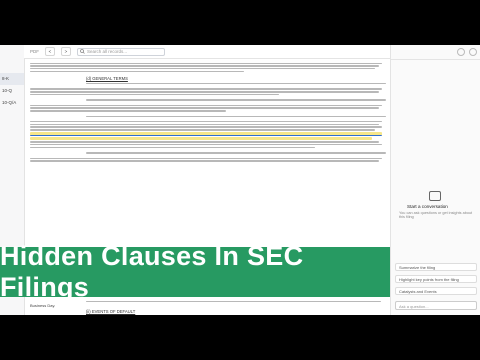 The image size is (480, 360). Describe the element at coordinates (435, 196) in the screenshot. I see `chat-icon` at that location.